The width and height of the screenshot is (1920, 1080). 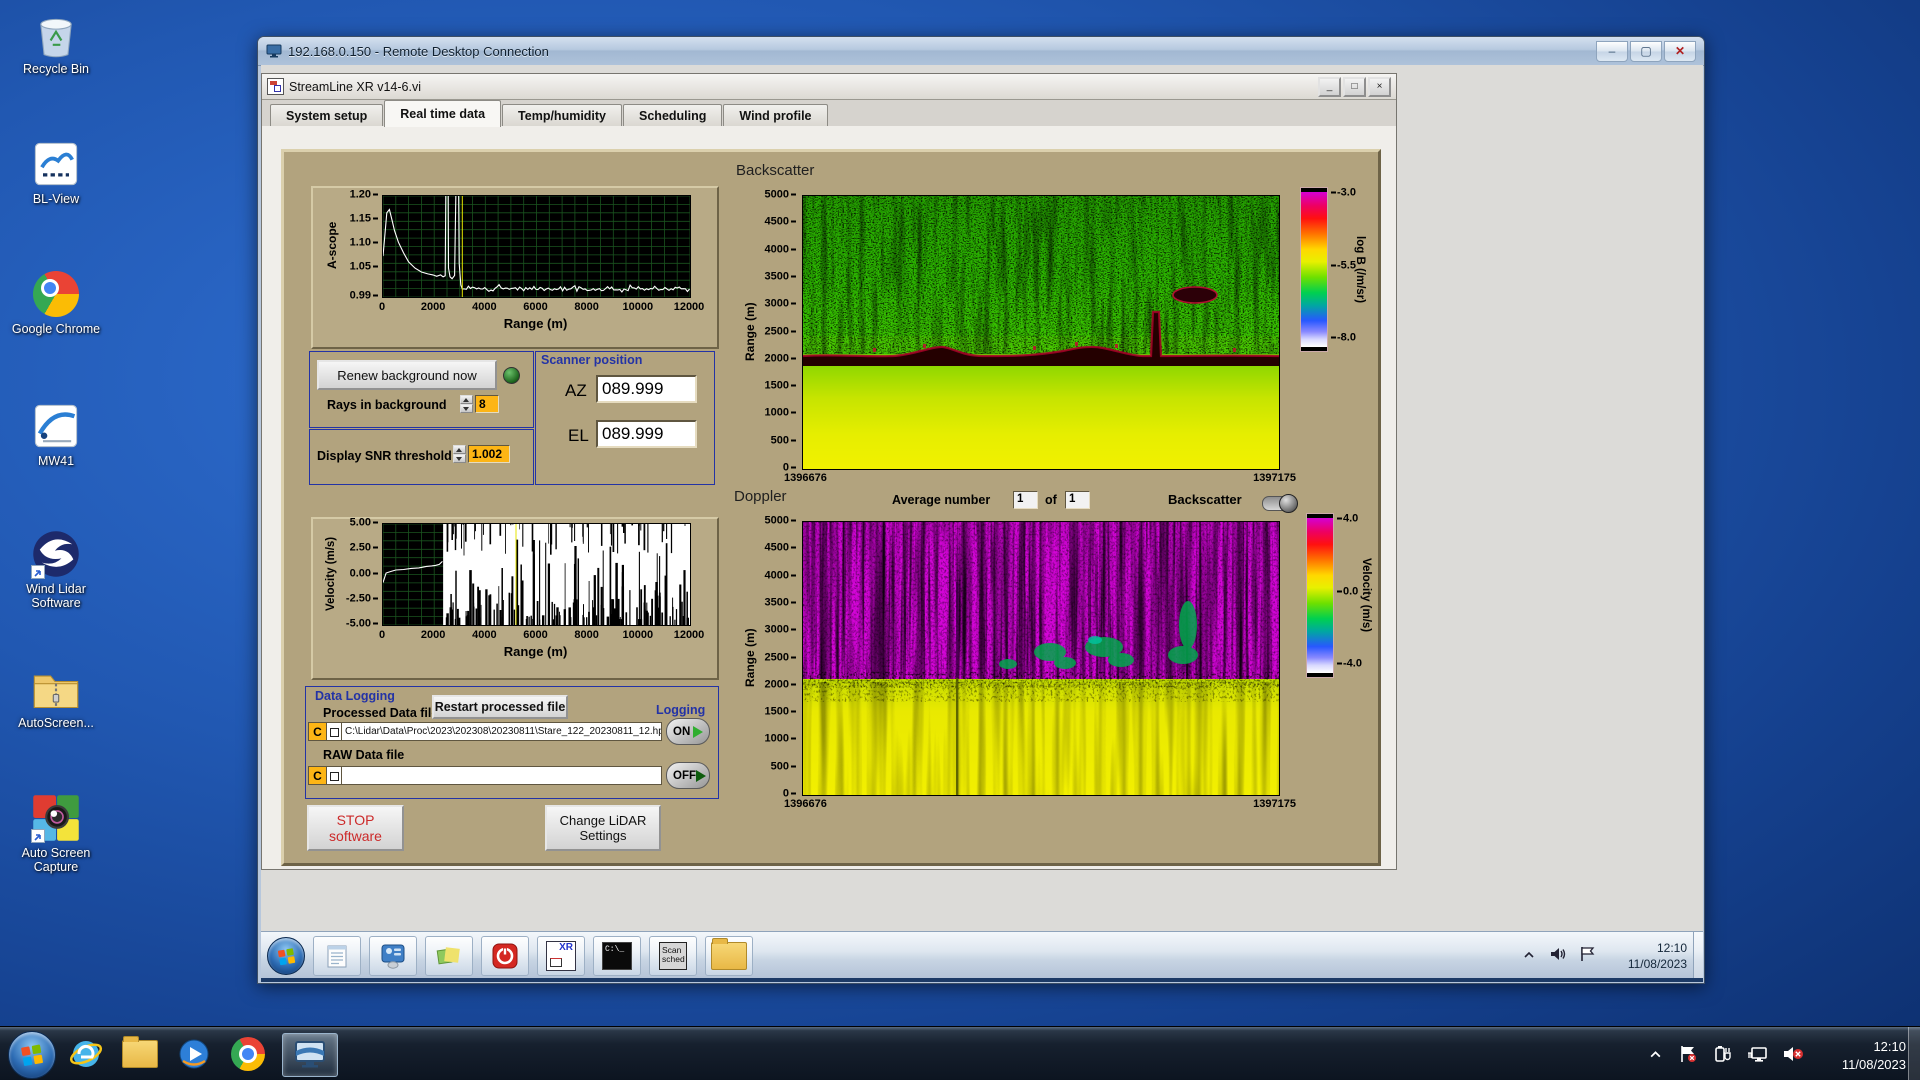 What do you see at coordinates (310, 1055) in the screenshot?
I see `taskbar-rdp-button` at bounding box center [310, 1055].